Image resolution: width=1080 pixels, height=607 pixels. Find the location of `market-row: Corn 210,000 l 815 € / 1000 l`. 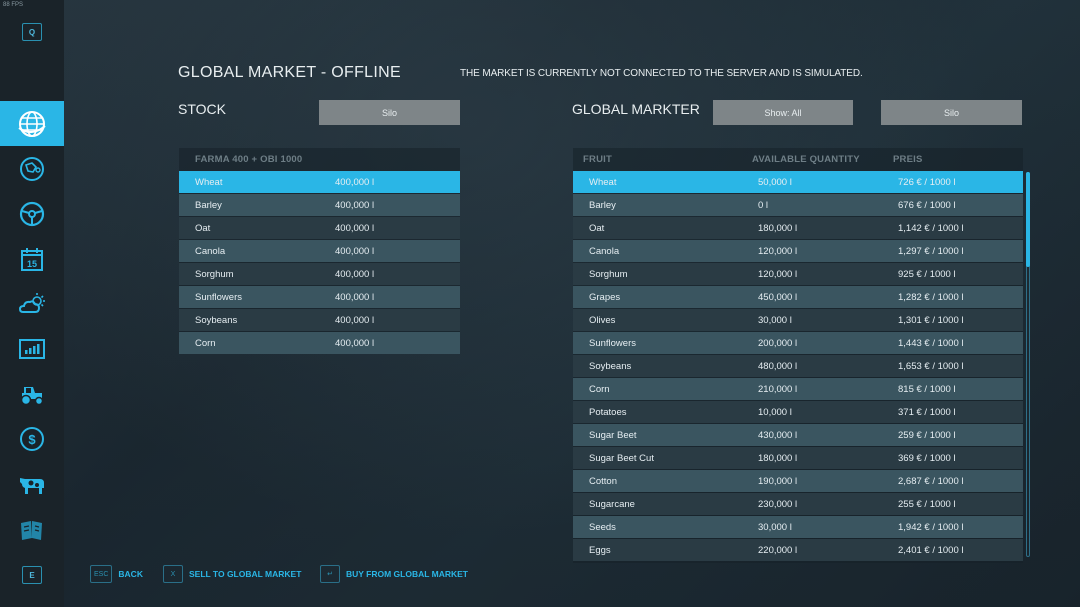

market-row: Corn 210,000 l 815 € / 1000 l is located at coordinates (798, 389).